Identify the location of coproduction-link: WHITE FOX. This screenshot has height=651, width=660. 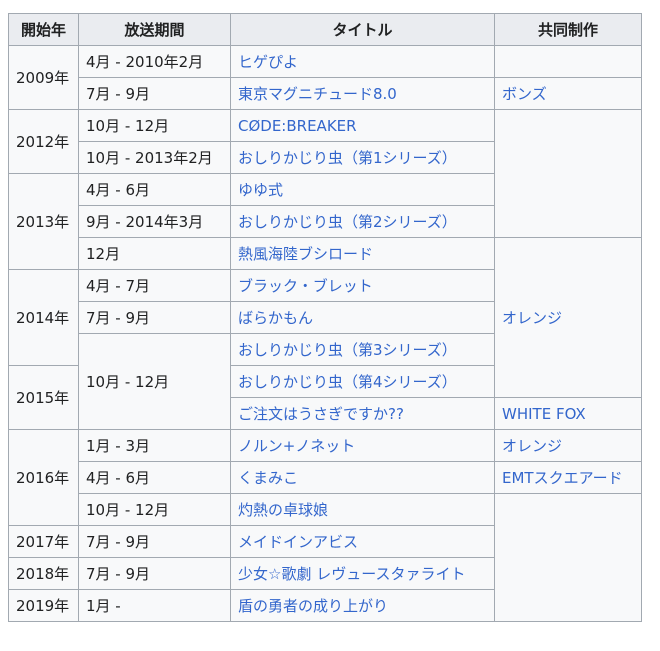
(544, 414).